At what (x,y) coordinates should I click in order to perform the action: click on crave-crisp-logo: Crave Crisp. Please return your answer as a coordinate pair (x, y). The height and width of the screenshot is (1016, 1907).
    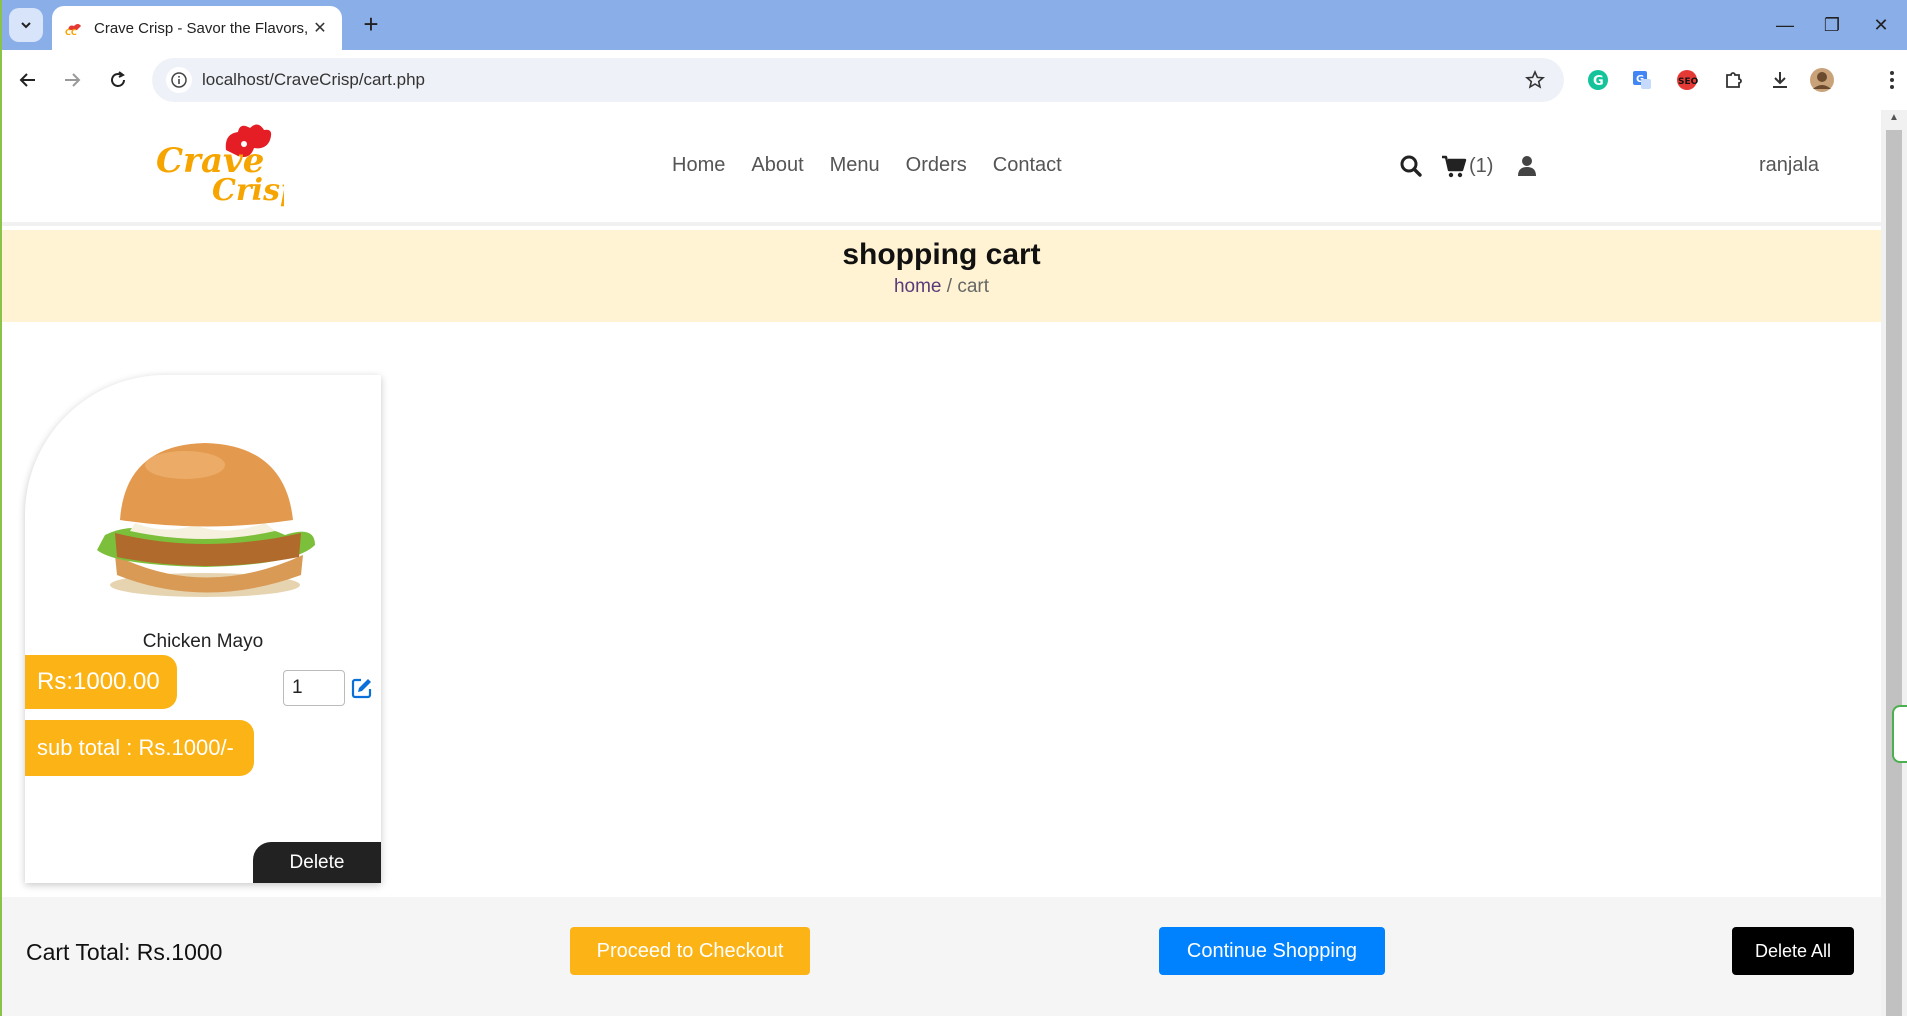
    Looking at the image, I should click on (219, 164).